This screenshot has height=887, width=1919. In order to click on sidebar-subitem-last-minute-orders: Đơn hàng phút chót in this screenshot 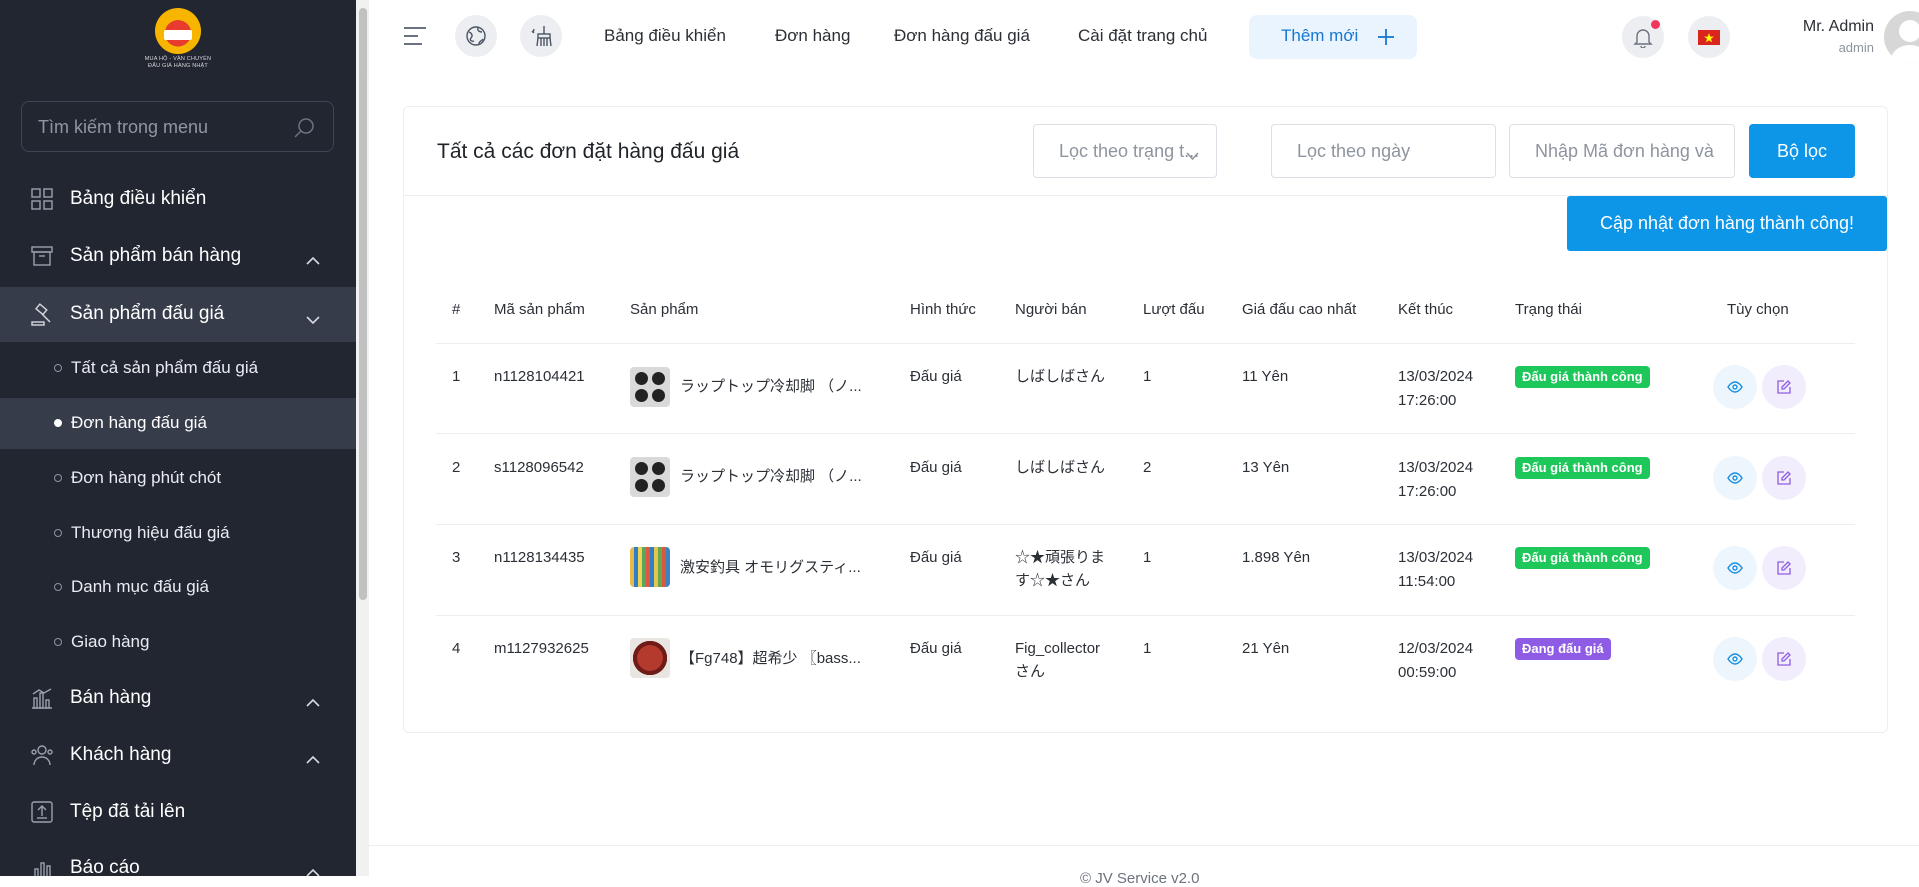, I will do `click(178, 478)`.